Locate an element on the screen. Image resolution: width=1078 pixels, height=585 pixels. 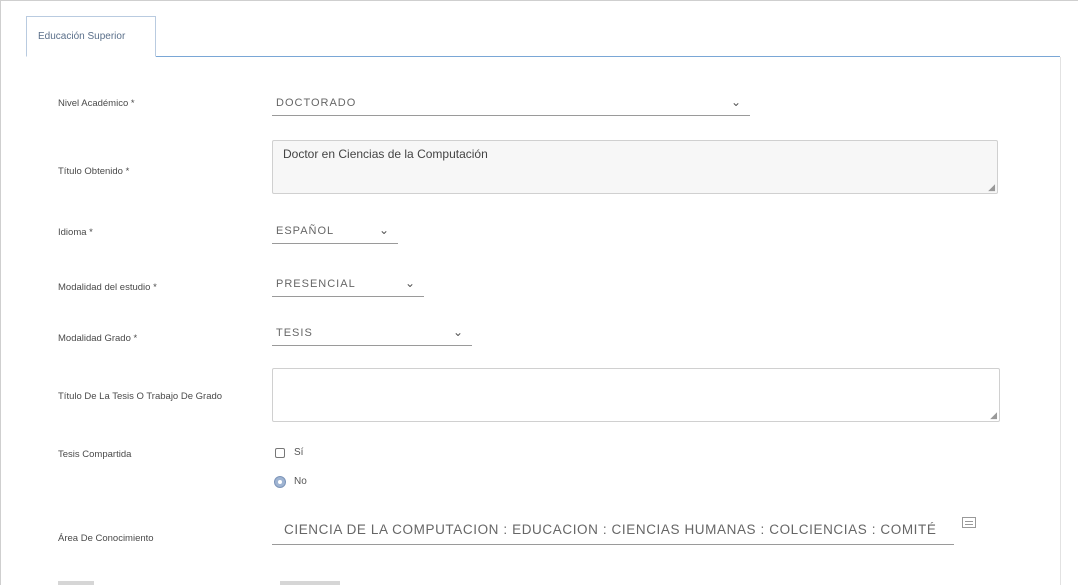
modalidad-estudio-label: Modalidad del estudio * is located at coordinates (107, 287).